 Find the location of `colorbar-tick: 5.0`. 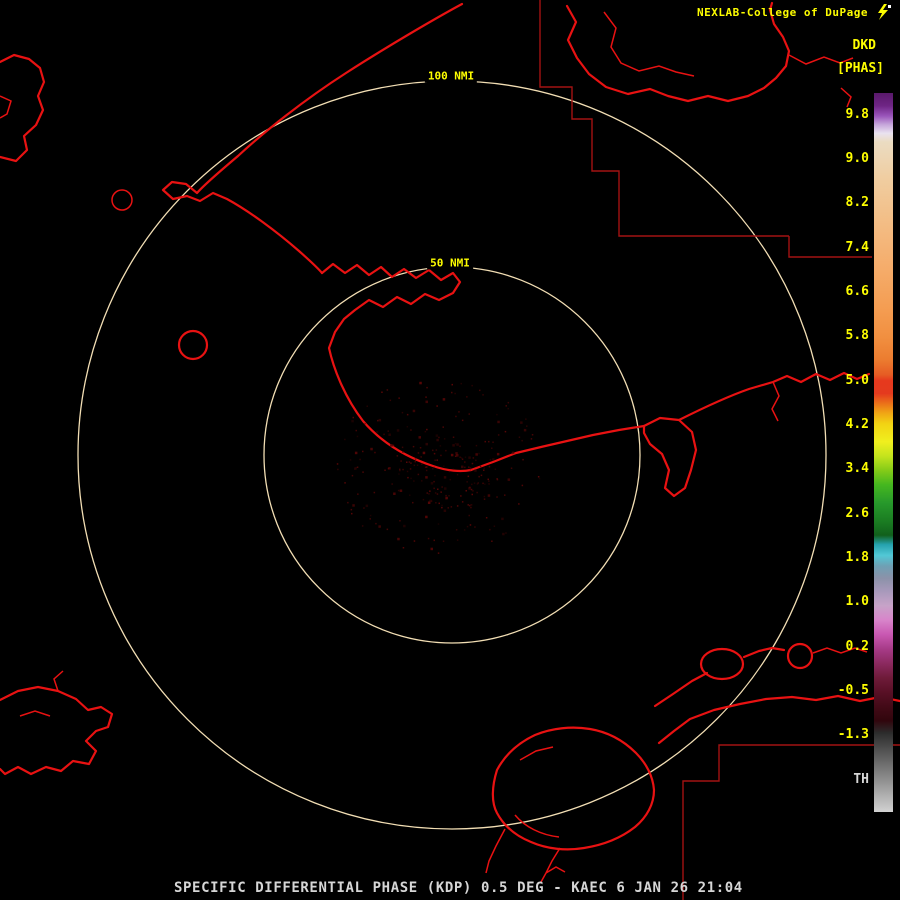

colorbar-tick: 5.0 is located at coordinates (857, 380).